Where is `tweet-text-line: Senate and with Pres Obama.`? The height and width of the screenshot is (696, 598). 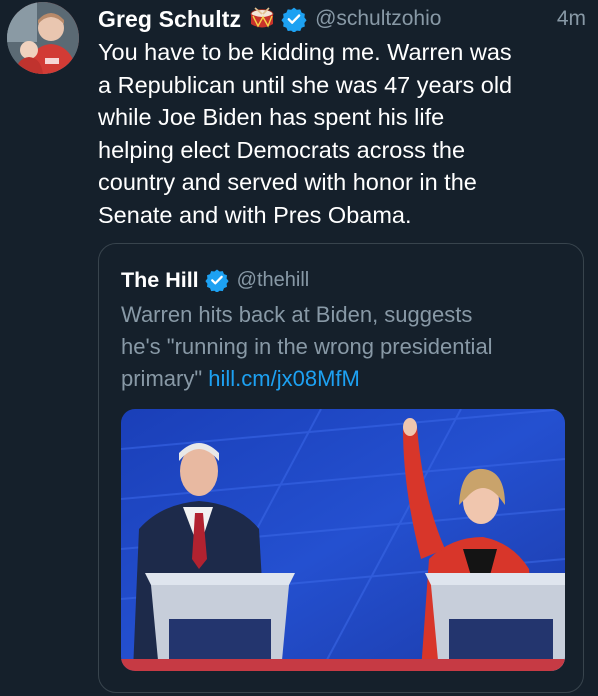
tweet-text-line: Senate and with Pres Obama. is located at coordinates (255, 214).